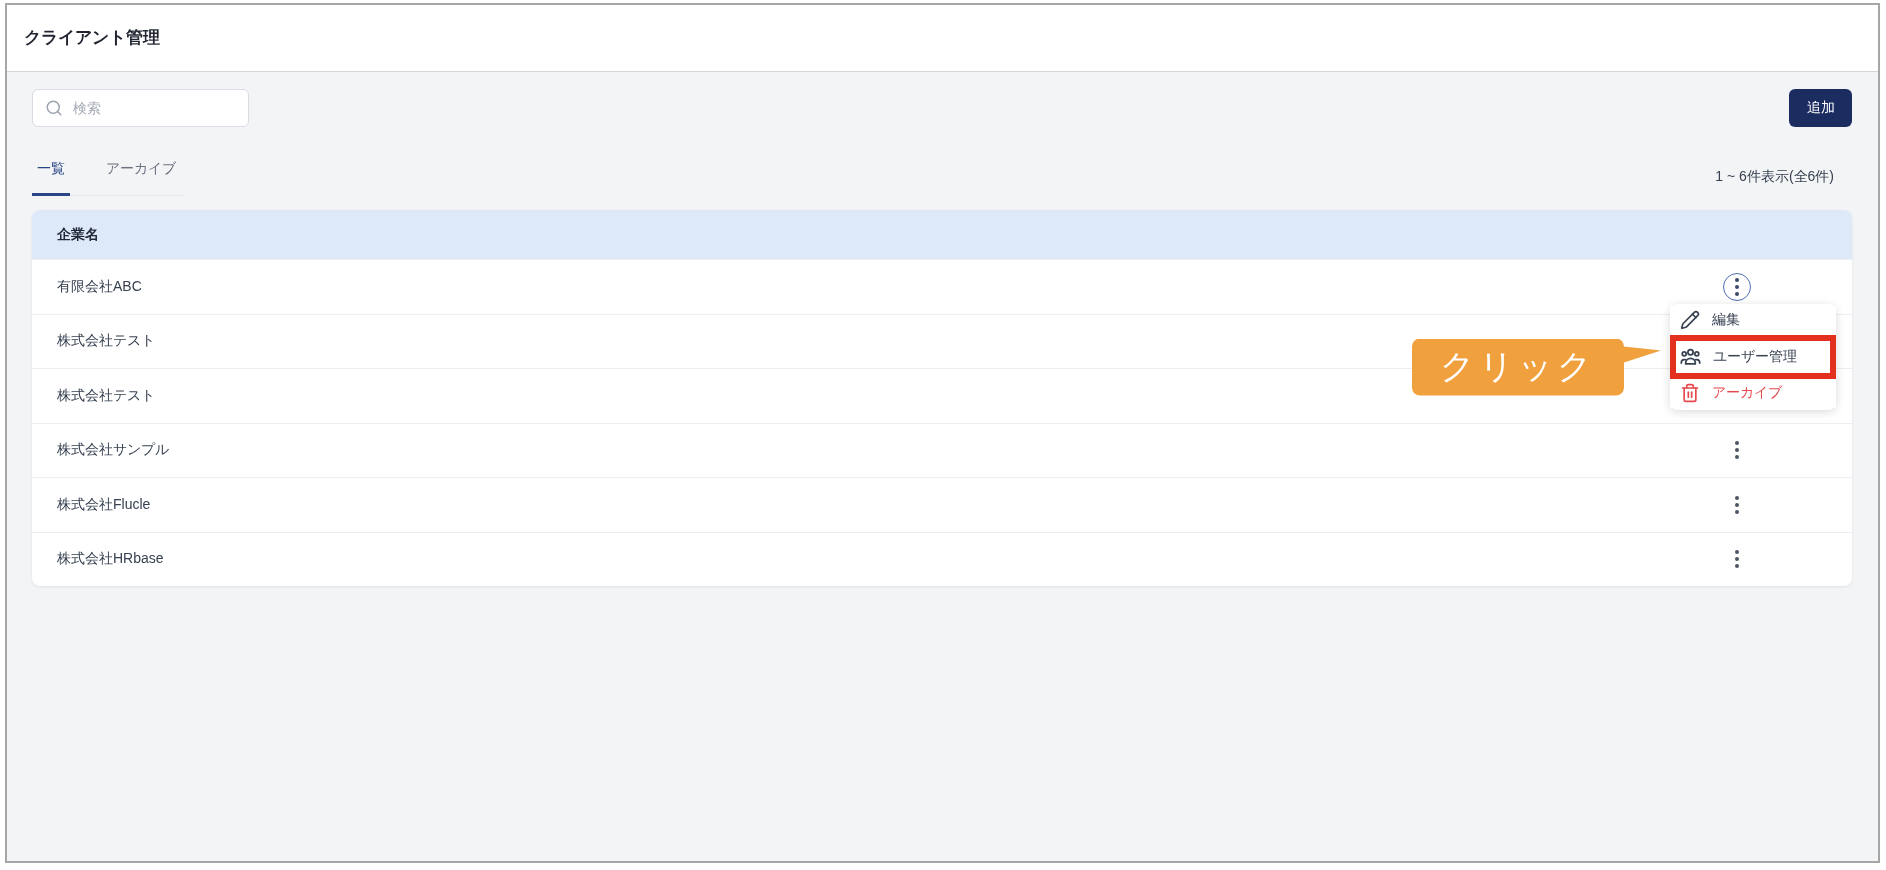  I want to click on users-icon, so click(1690, 356).